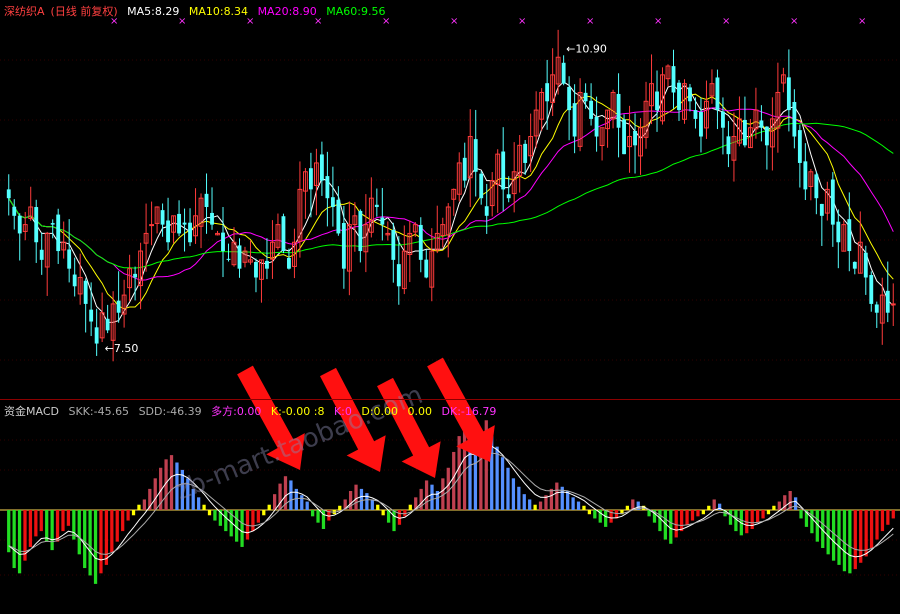  What do you see at coordinates (297, 411) in the screenshot?
I see `k1-value: K:-0.00 :8` at bounding box center [297, 411].